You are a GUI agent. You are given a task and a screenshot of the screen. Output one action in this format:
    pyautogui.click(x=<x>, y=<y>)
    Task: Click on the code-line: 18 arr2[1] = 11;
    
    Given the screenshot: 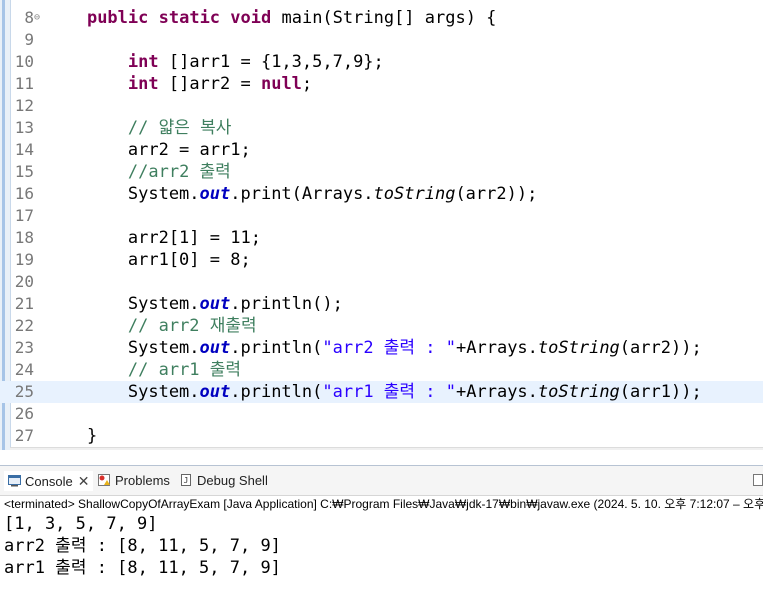 What is the action you would take?
    pyautogui.click(x=381, y=238)
    